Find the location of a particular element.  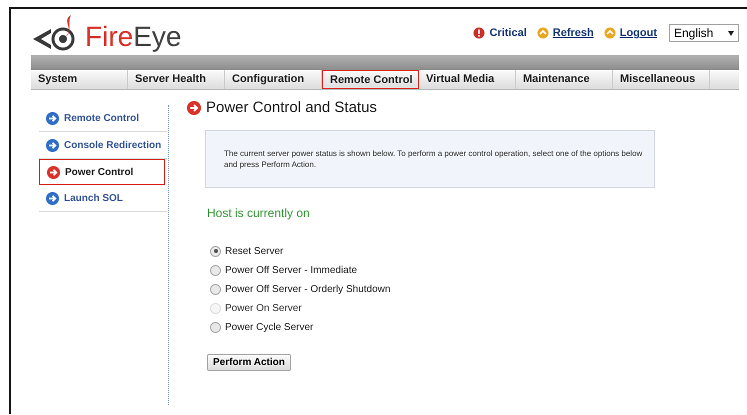

nav-tab: System is located at coordinates (79, 79).